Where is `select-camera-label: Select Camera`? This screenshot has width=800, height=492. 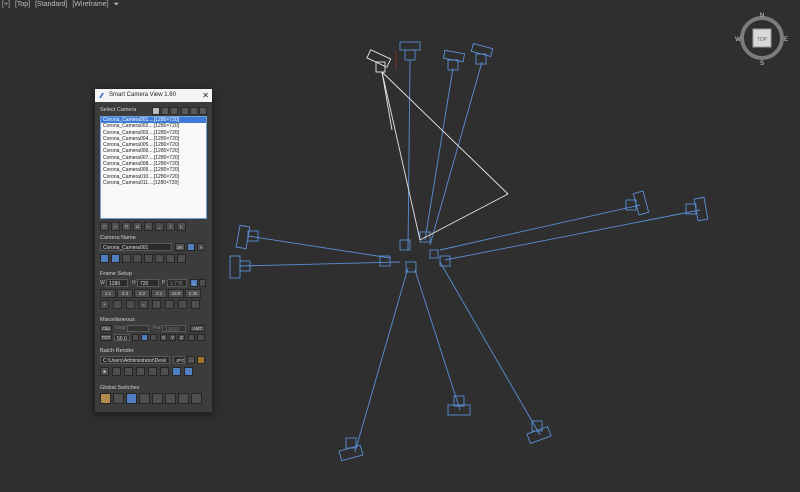 select-camera-label: Select Camera is located at coordinates (118, 110).